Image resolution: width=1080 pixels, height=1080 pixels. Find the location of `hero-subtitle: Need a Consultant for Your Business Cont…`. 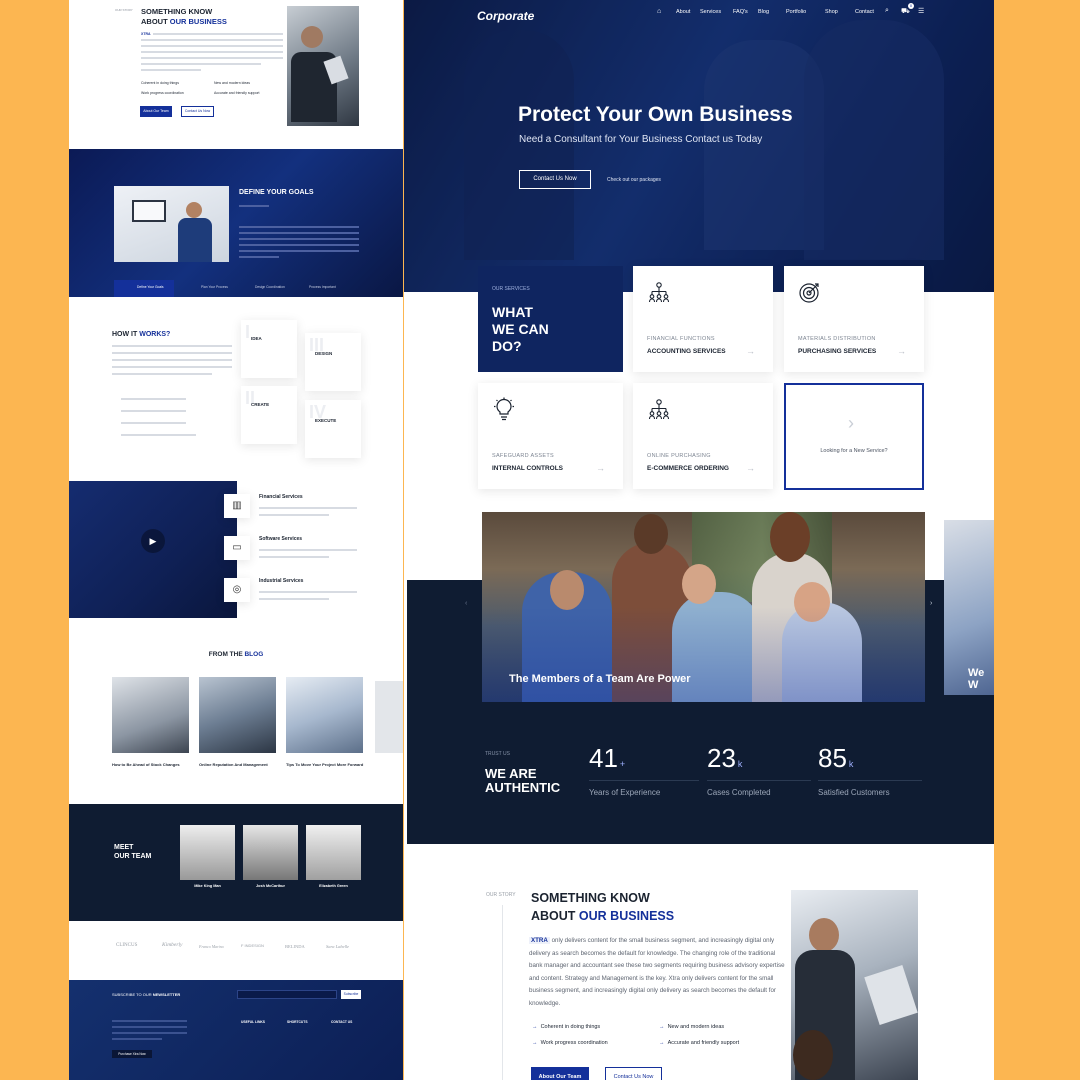

hero-subtitle: Need a Consultant for Your Business Cont… is located at coordinates (641, 139).